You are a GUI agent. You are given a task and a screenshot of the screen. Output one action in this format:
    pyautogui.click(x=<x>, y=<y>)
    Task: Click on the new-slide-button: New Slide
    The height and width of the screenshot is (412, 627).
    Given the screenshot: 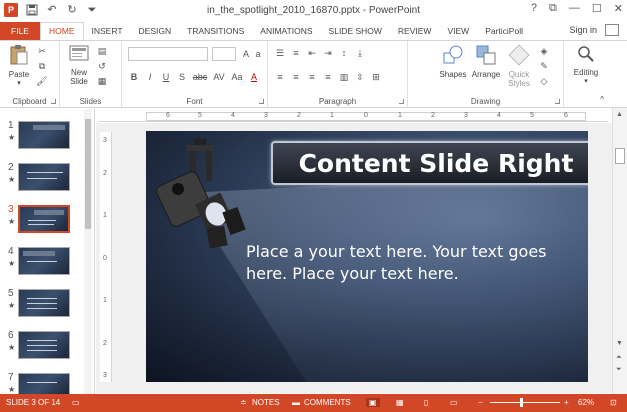 What is the action you would take?
    pyautogui.click(x=79, y=65)
    